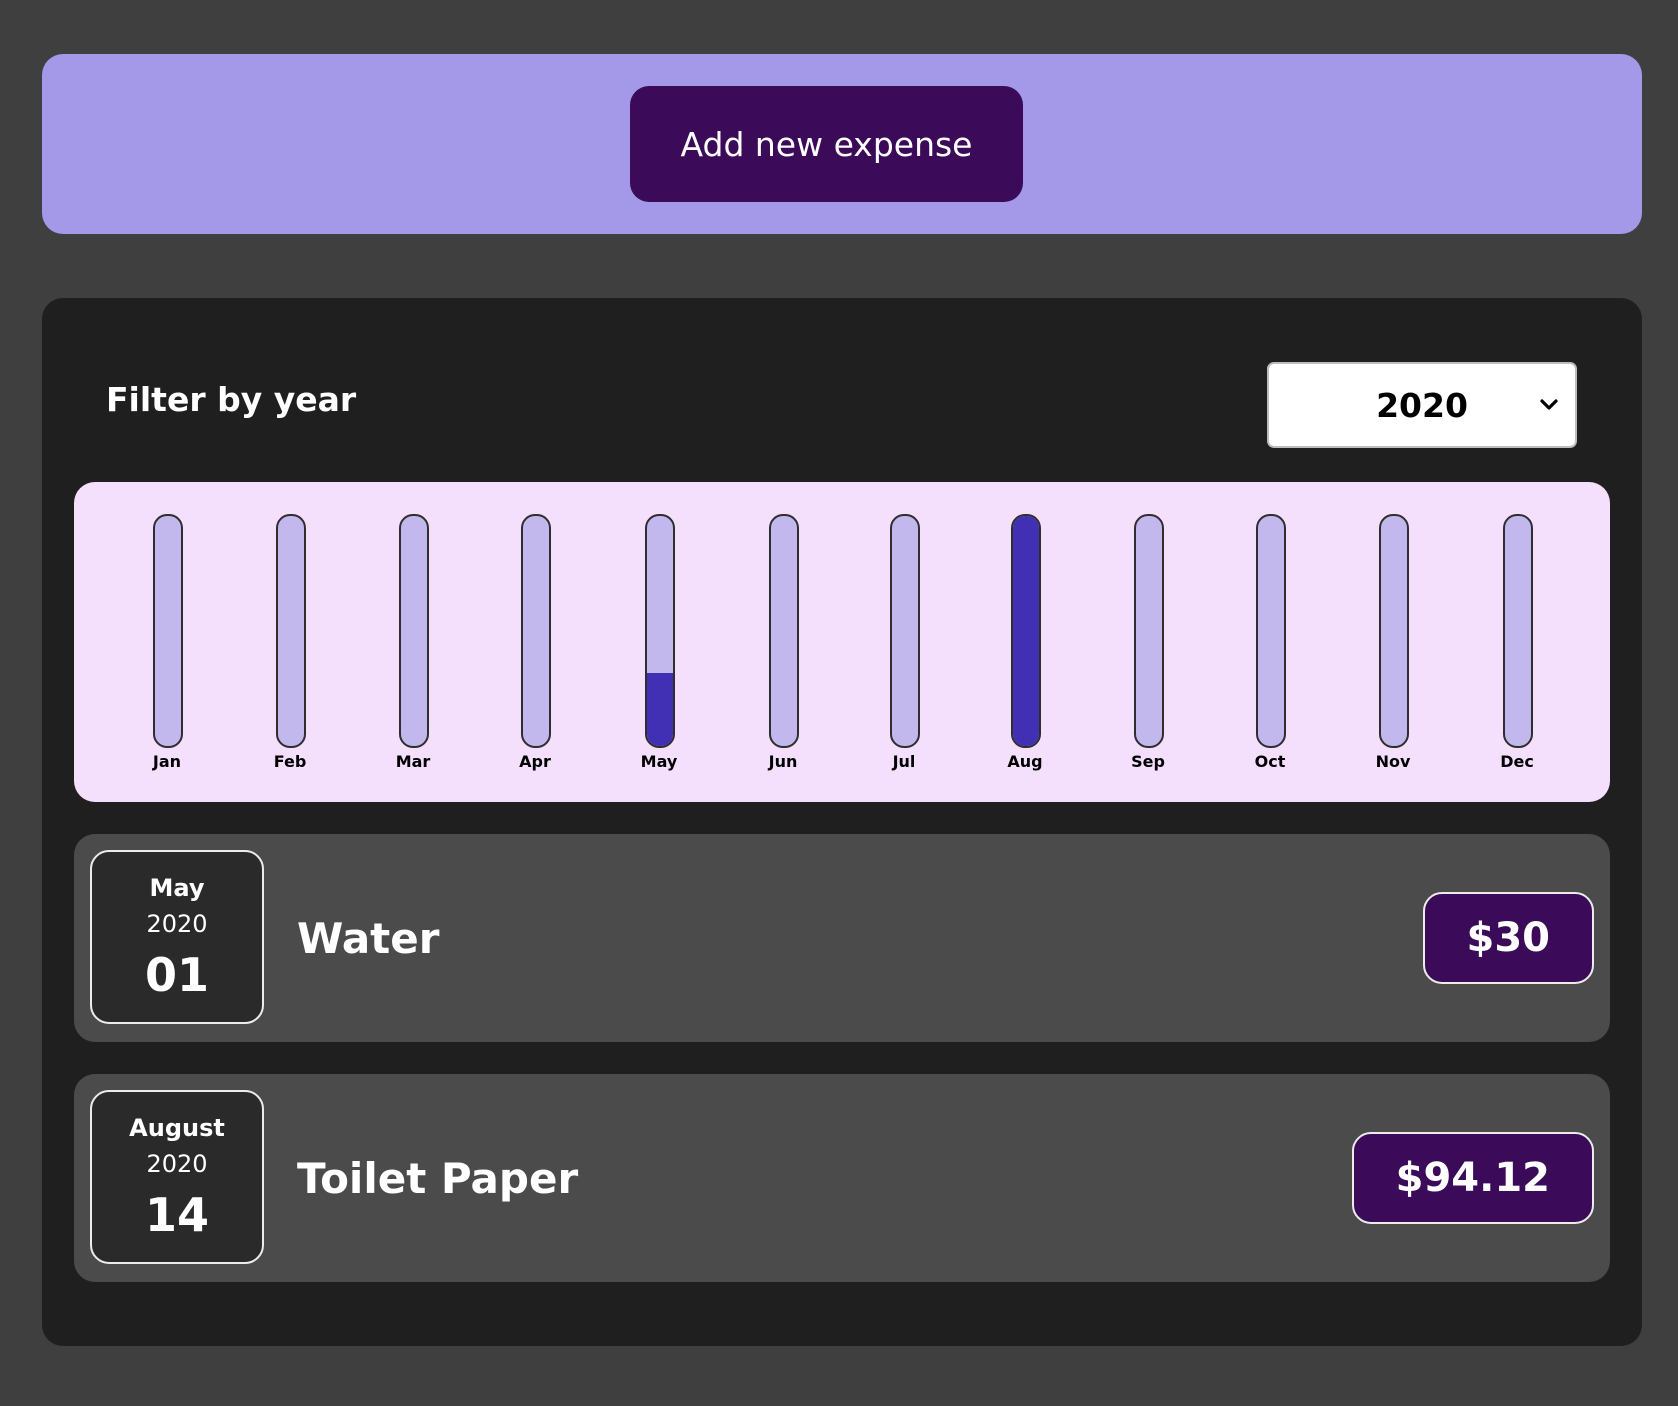  What do you see at coordinates (176, 975) in the screenshot?
I see `expense-date-day: 01` at bounding box center [176, 975].